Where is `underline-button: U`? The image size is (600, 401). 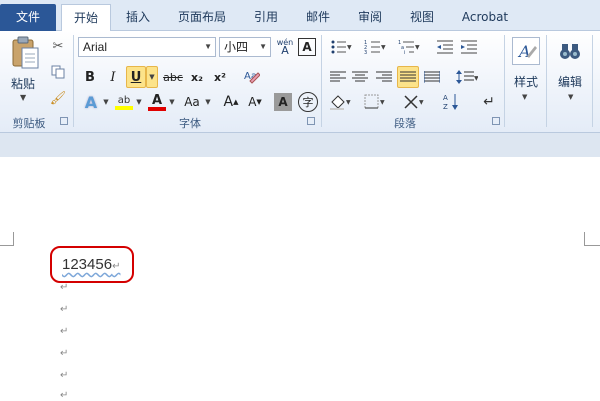 underline-button: U is located at coordinates (136, 77).